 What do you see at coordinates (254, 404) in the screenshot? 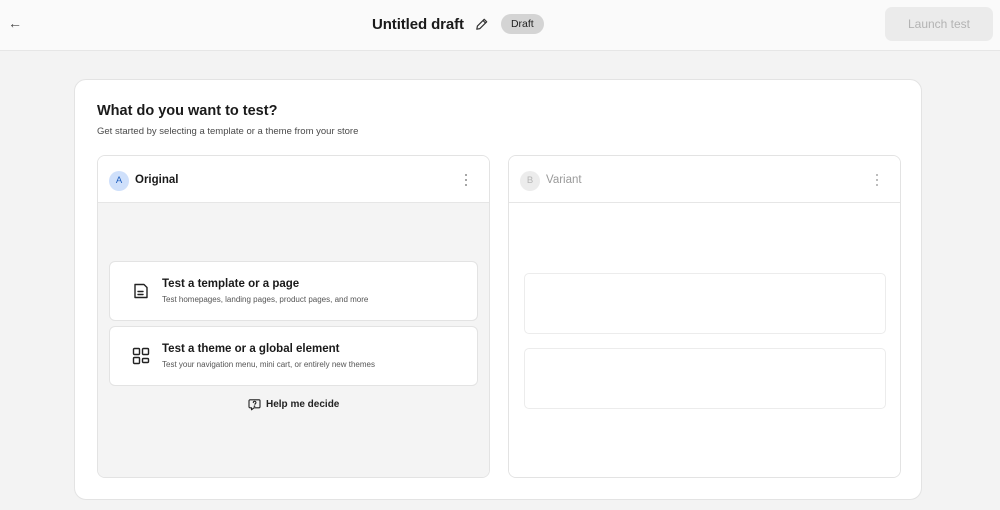
I see `help-bubble-icon` at bounding box center [254, 404].